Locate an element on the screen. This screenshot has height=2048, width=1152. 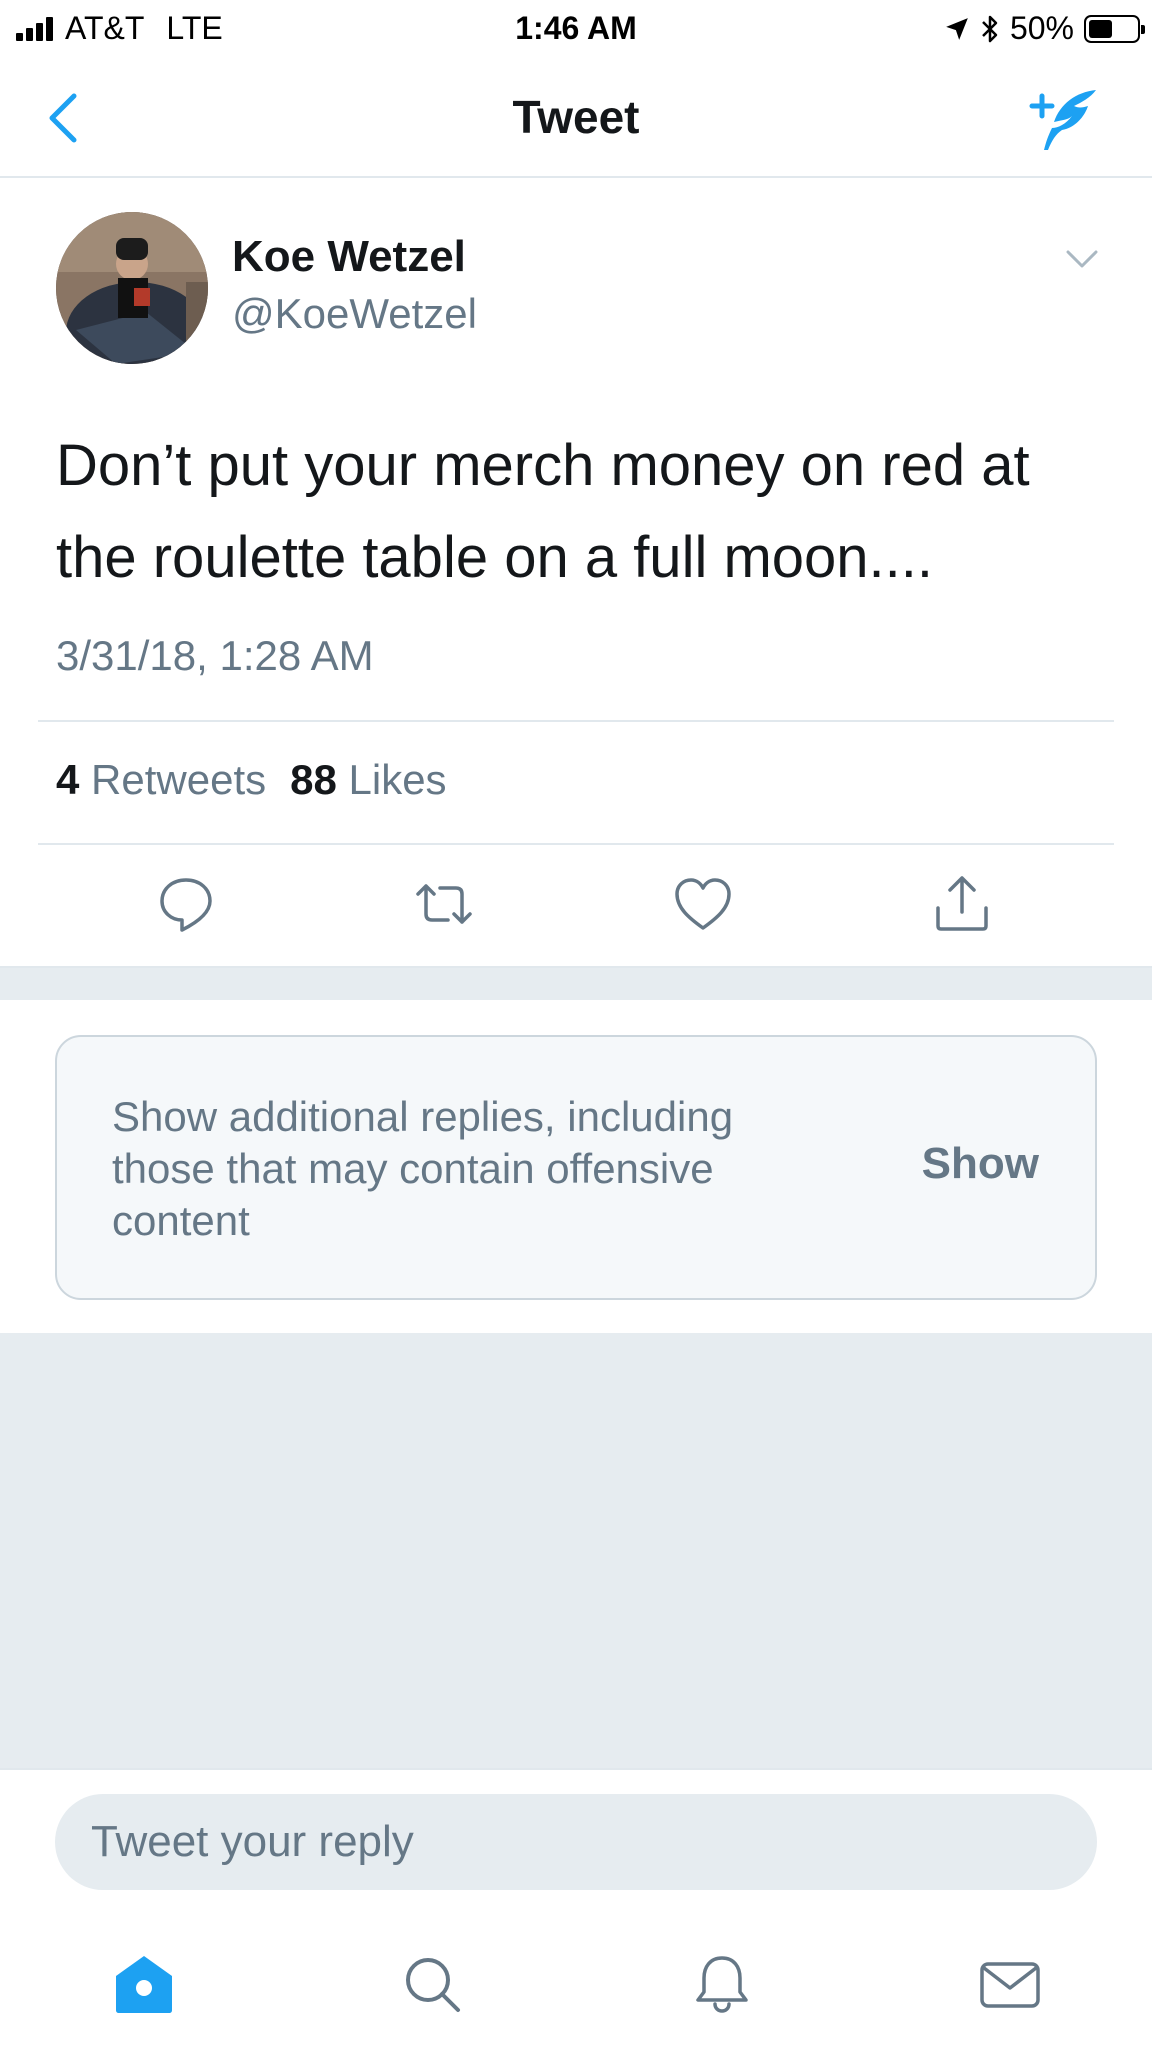
likes-label: Likes is located at coordinates (397, 779).